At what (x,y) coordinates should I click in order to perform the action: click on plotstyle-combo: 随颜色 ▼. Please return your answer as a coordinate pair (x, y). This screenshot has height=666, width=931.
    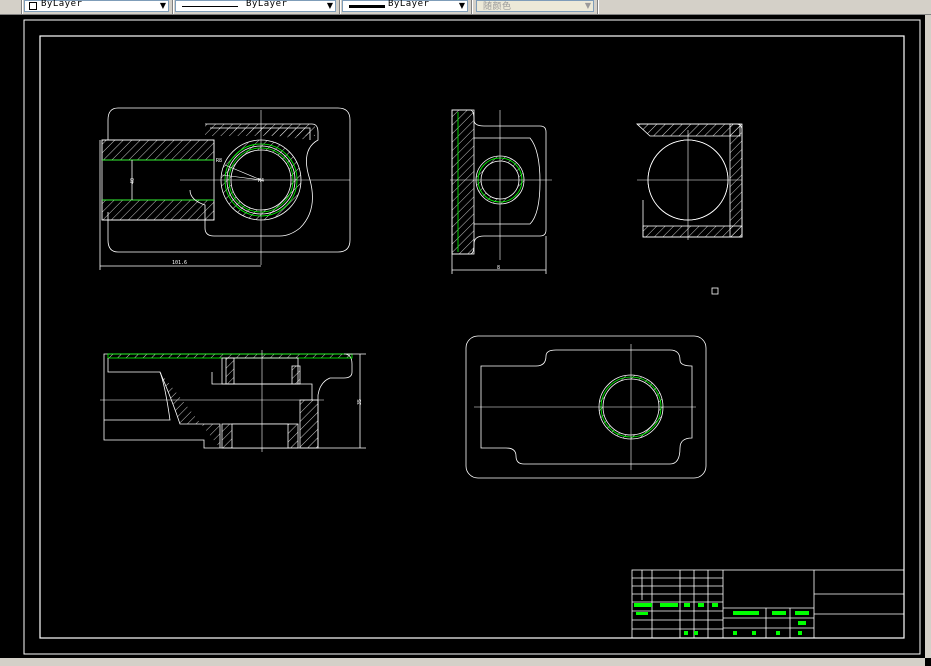
    Looking at the image, I should click on (535, 6).